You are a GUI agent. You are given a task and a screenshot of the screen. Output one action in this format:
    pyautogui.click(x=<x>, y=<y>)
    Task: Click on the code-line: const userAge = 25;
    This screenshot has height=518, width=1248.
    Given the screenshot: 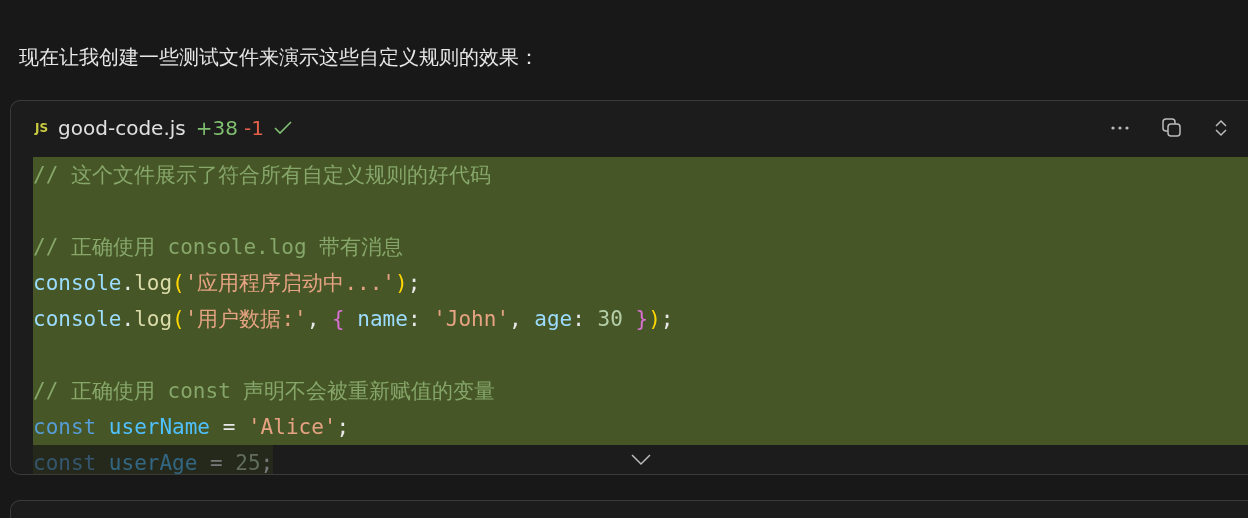 What is the action you would take?
    pyautogui.click(x=640, y=459)
    